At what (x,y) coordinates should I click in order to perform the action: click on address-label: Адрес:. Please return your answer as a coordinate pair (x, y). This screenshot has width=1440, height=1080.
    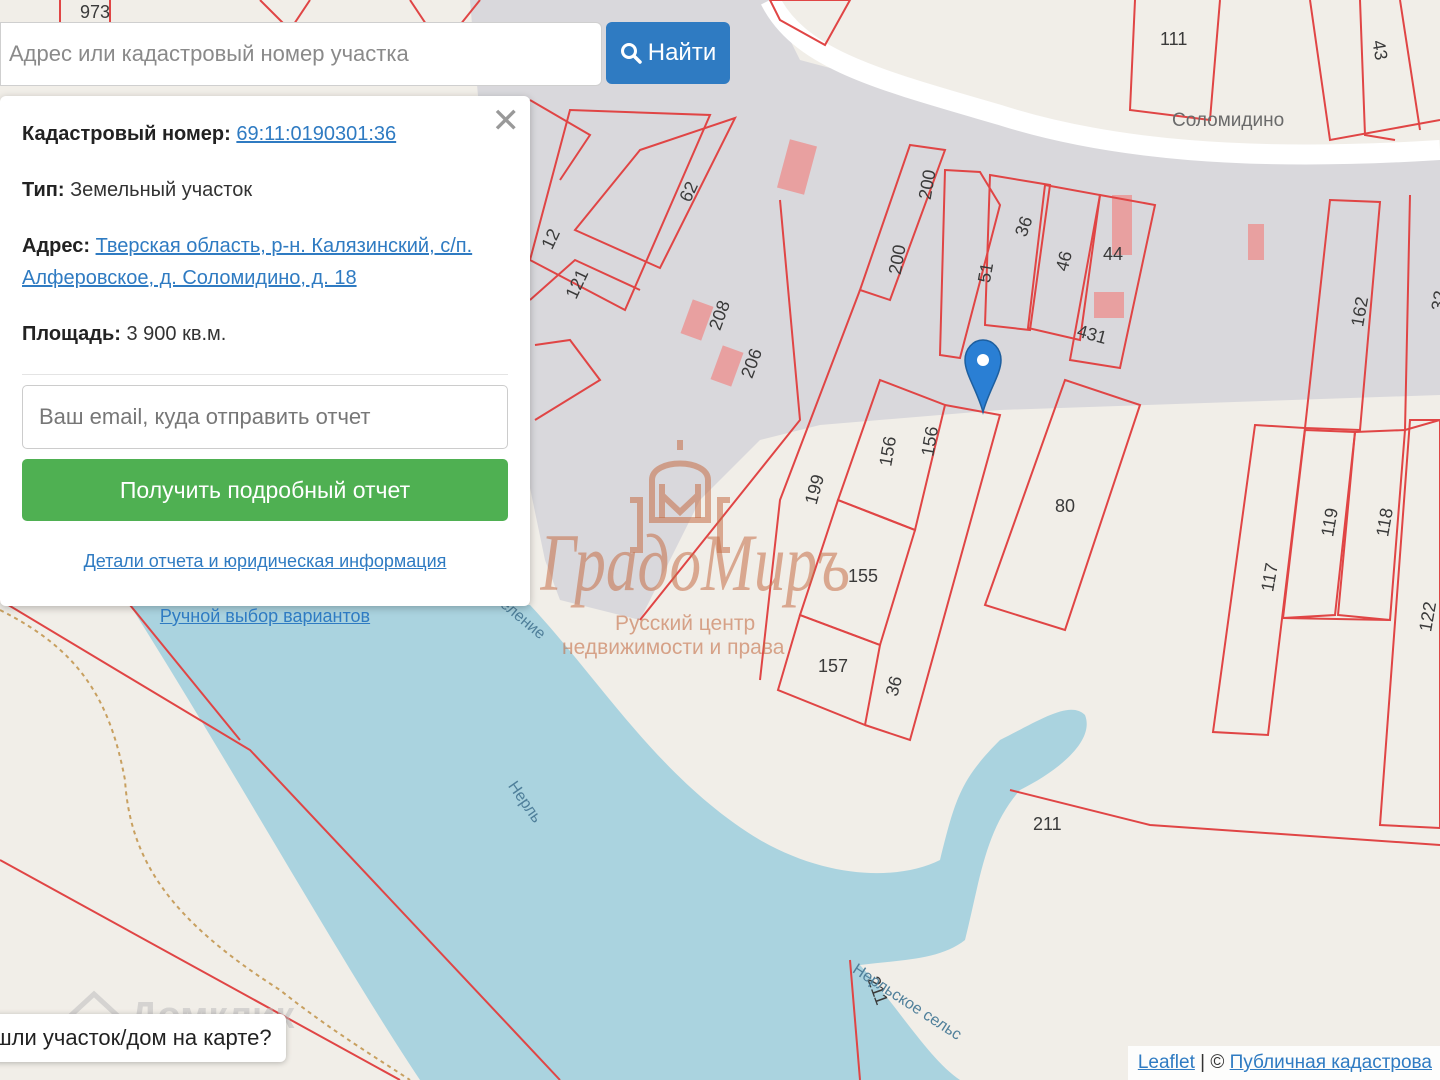
    Looking at the image, I should click on (56, 246).